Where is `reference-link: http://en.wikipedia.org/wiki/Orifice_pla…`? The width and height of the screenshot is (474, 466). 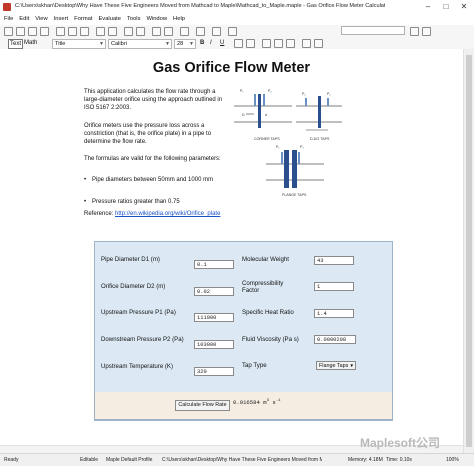 reference-link: http://en.wikipedia.org/wiki/Orifice_pla… is located at coordinates (167, 214).